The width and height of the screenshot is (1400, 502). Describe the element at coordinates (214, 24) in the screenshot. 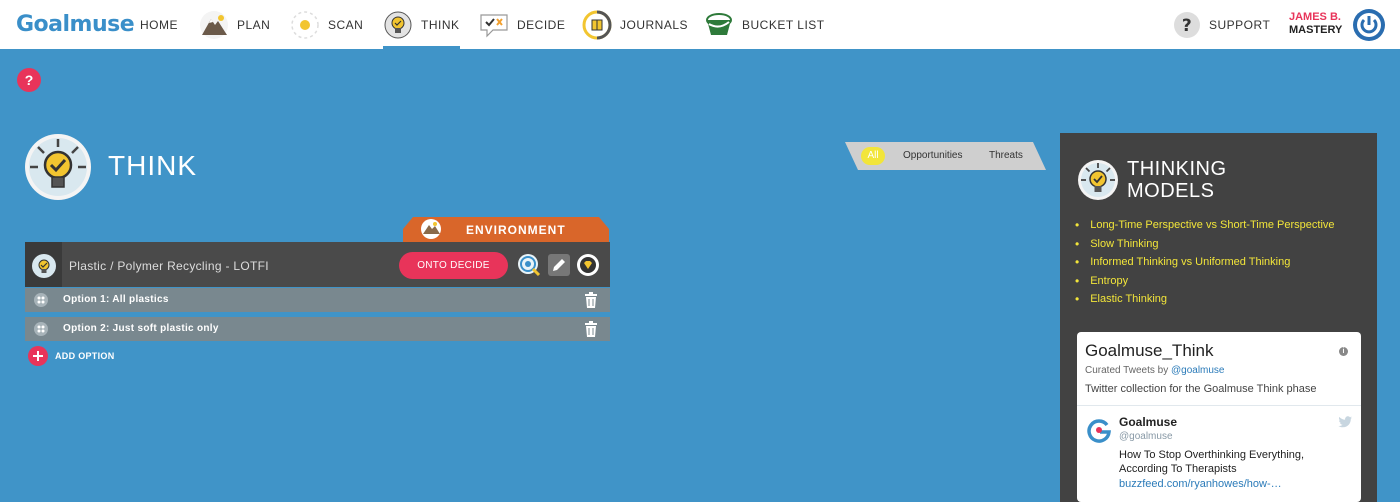

I see `mountain-icon` at that location.